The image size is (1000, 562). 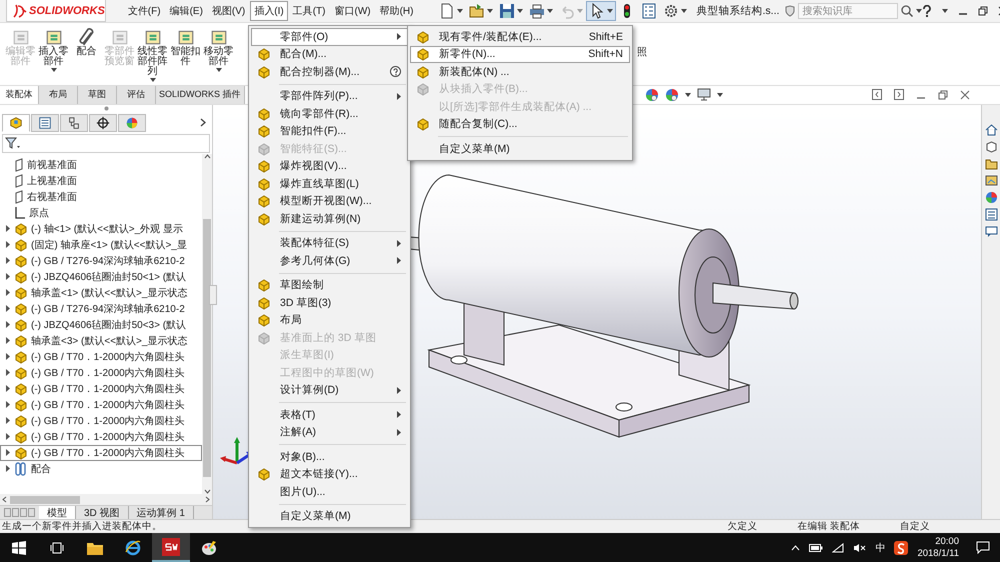 I want to click on cursor-button, so click(x=601, y=11).